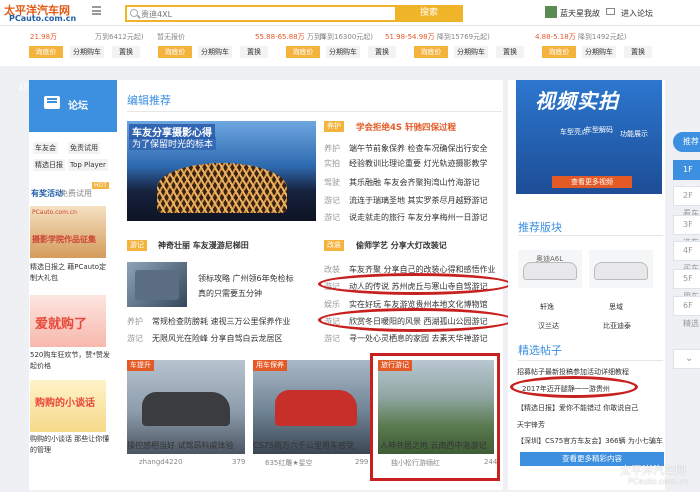 Image resolution: width=700 pixels, height=492 pixels. Describe the element at coordinates (303, 445) in the screenshot. I see `card-caption: CS75两万六千公里用车感受` at that location.